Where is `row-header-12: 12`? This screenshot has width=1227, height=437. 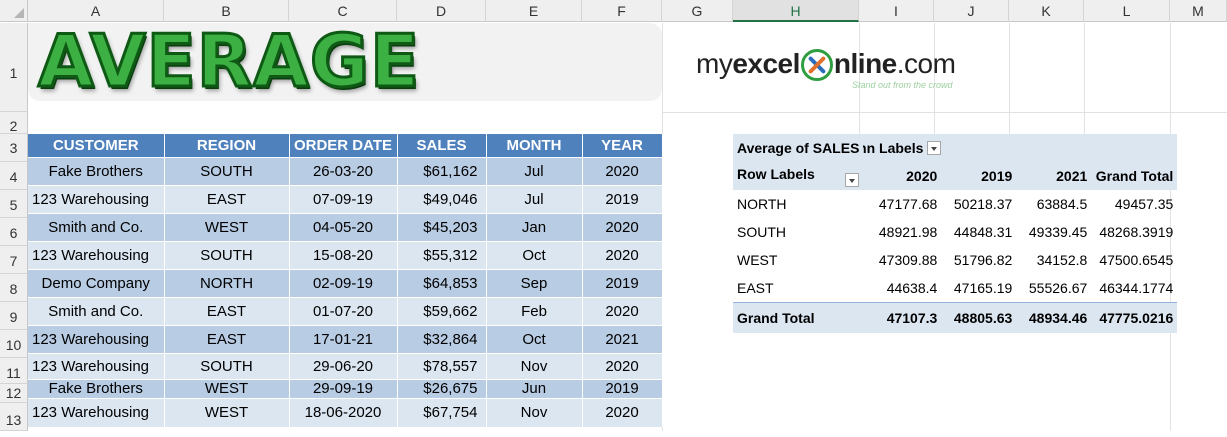
row-header-12: 12 is located at coordinates (14, 393).